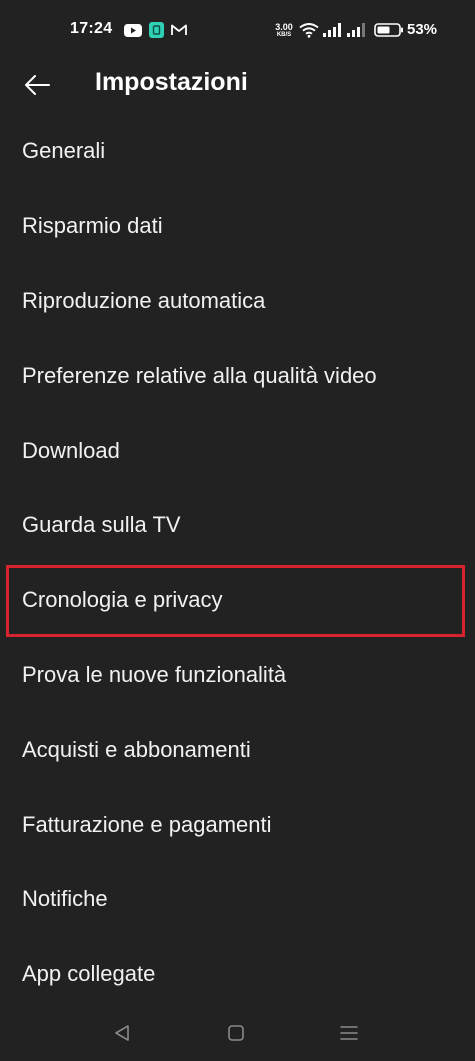 This screenshot has height=1061, width=475. Describe the element at coordinates (122, 600) in the screenshot. I see `settings-item-label: Cronologia e privacy` at that location.